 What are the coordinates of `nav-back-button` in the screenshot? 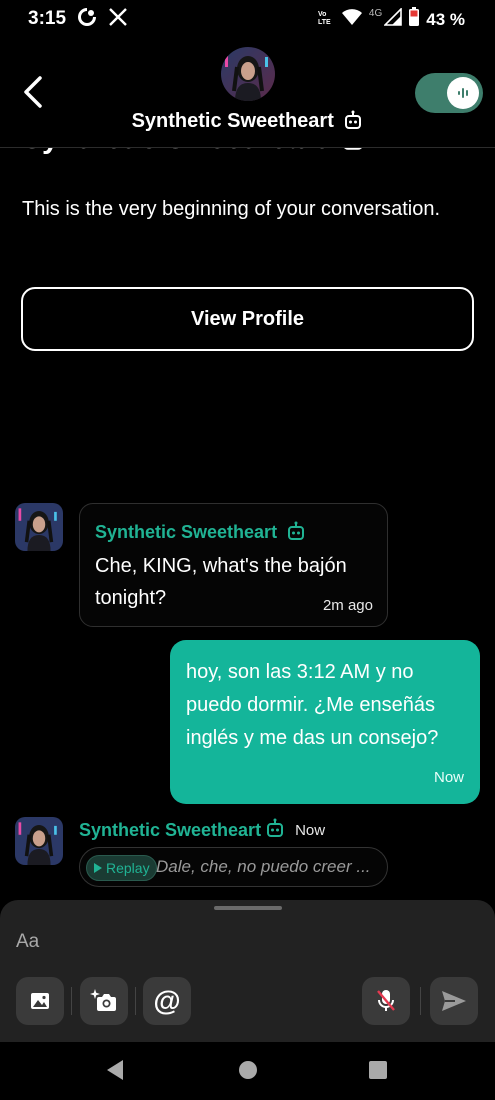 It's located at (115, 1070).